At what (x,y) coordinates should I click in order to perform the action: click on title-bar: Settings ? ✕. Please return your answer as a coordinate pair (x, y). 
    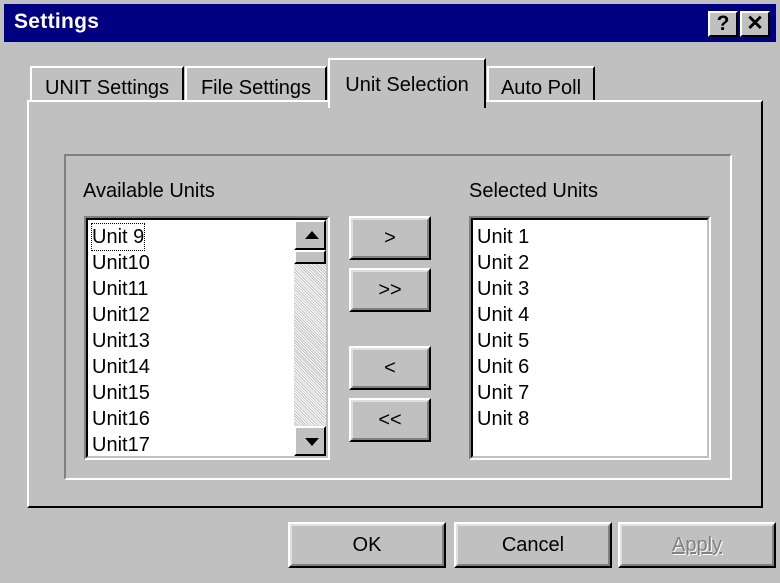
    Looking at the image, I should click on (390, 23).